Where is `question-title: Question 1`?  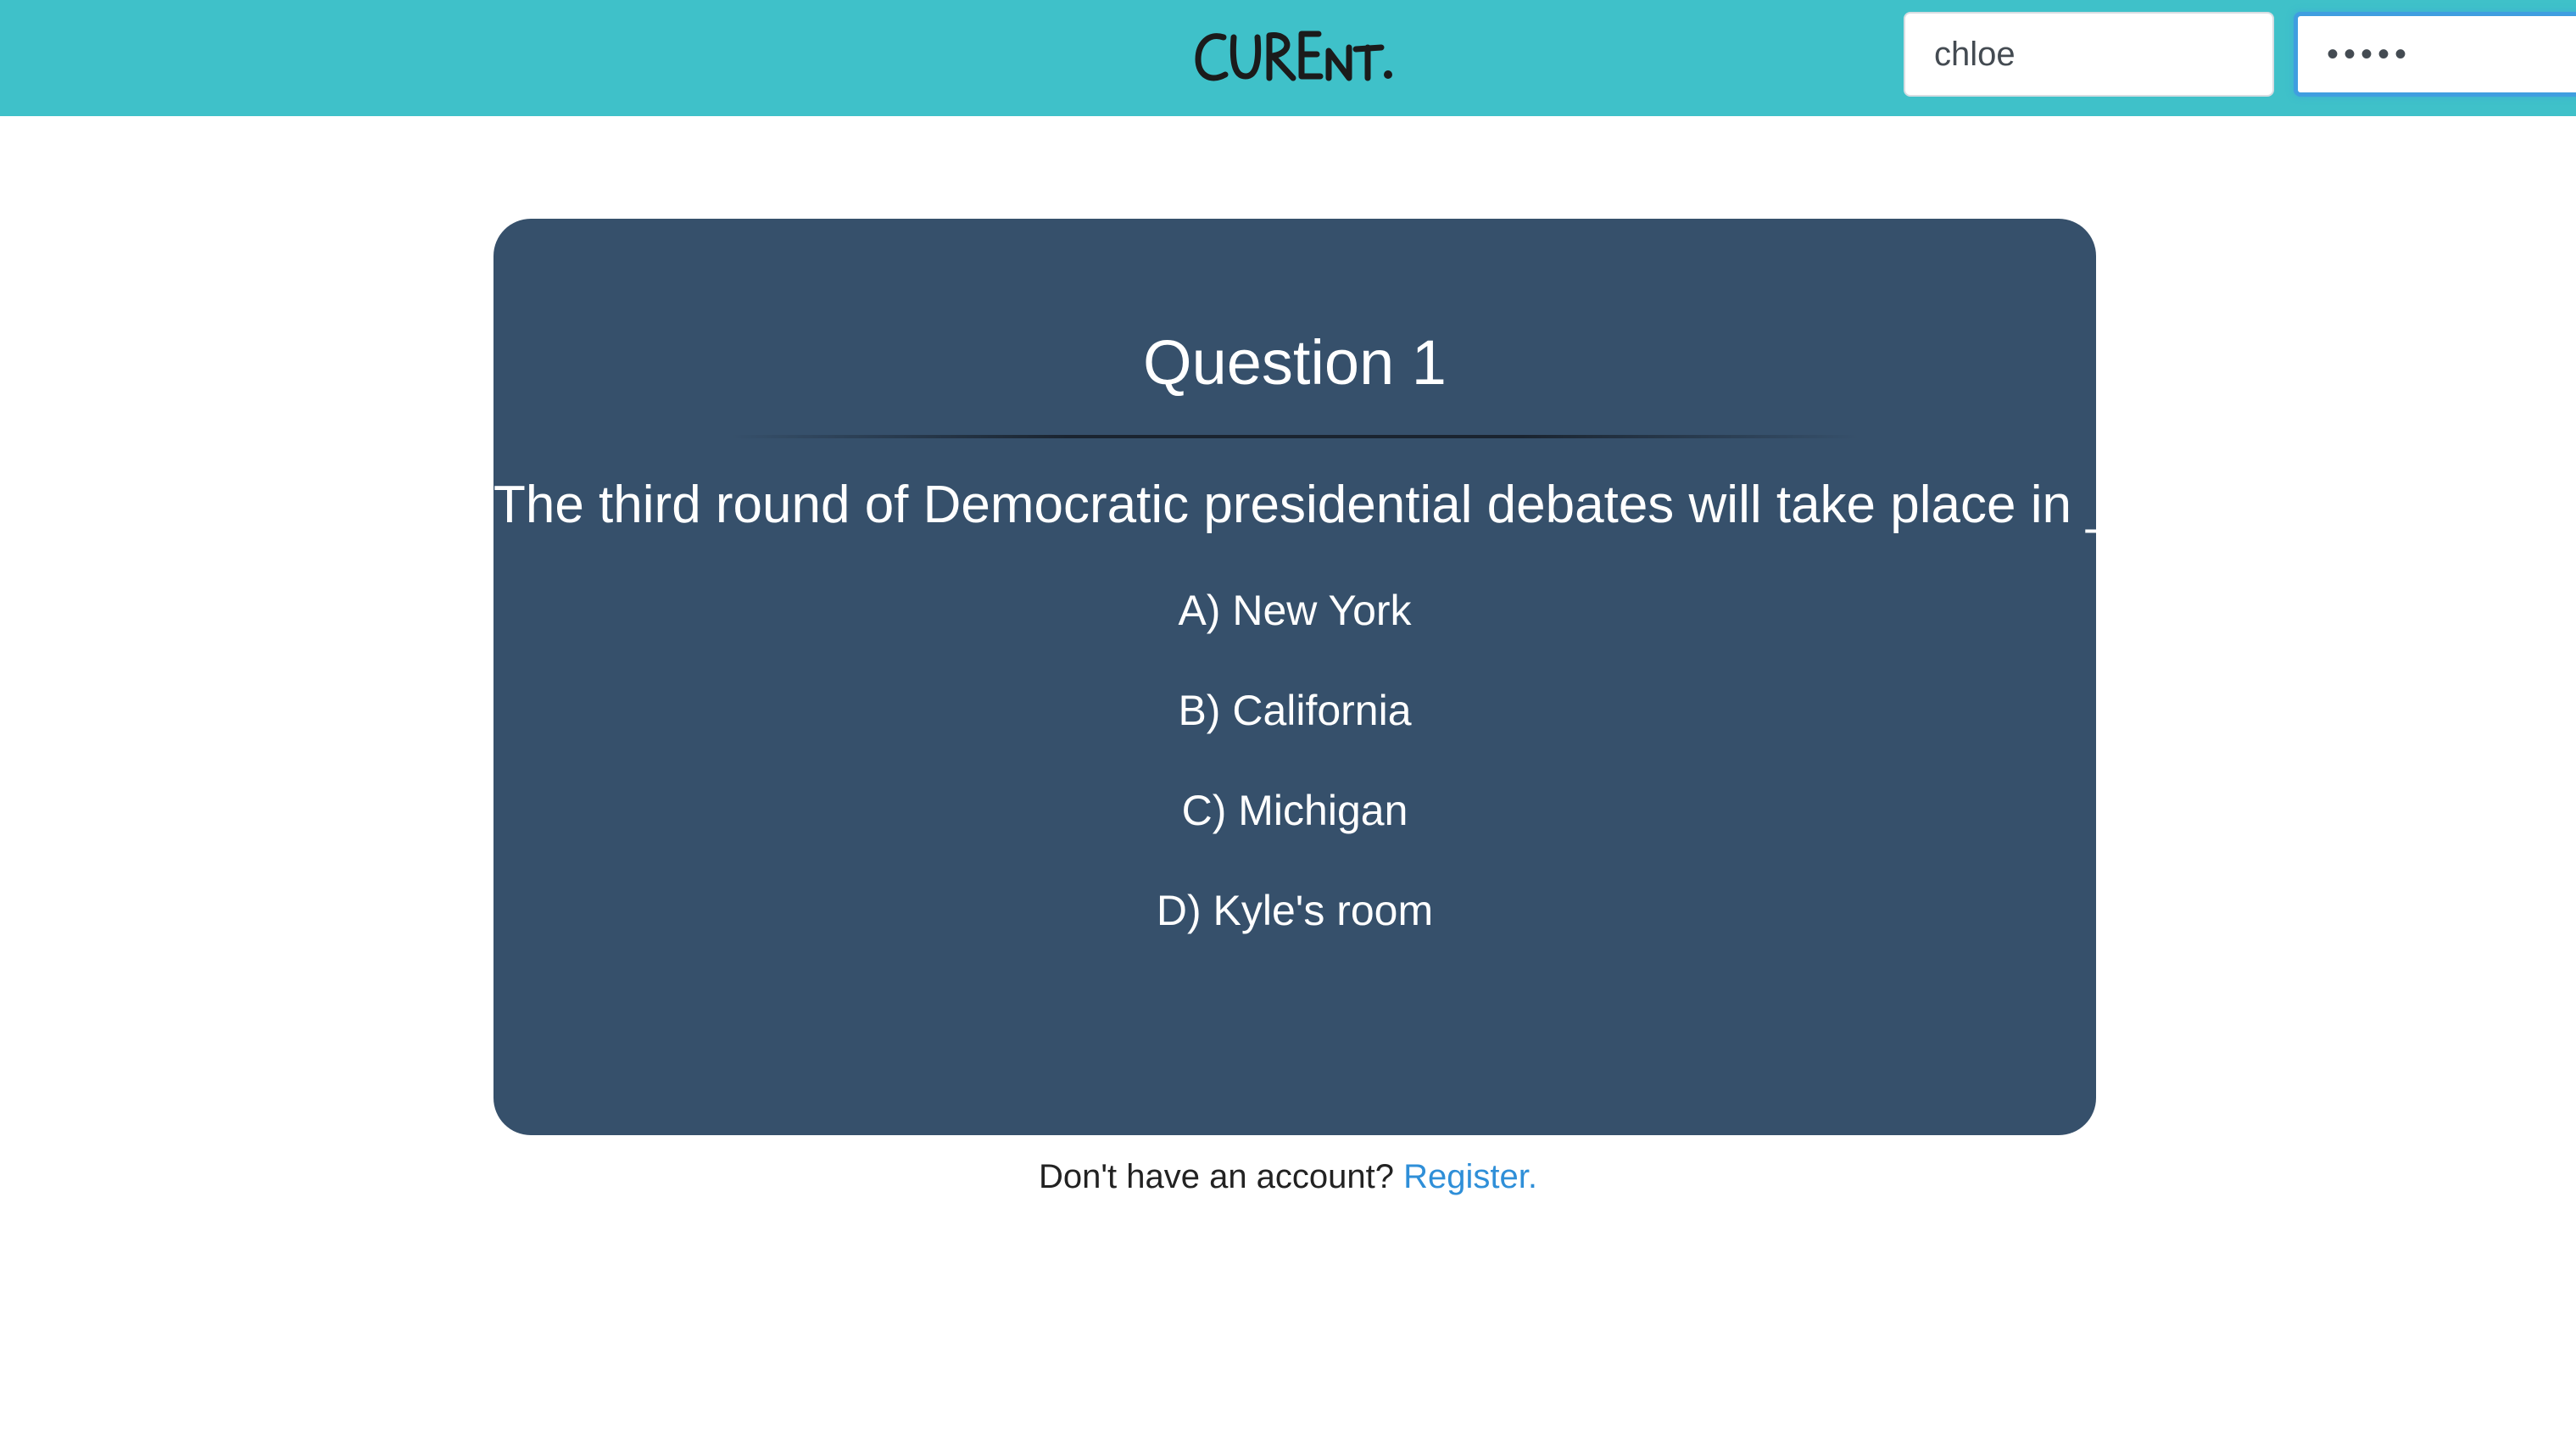 question-title: Question 1 is located at coordinates (1295, 362).